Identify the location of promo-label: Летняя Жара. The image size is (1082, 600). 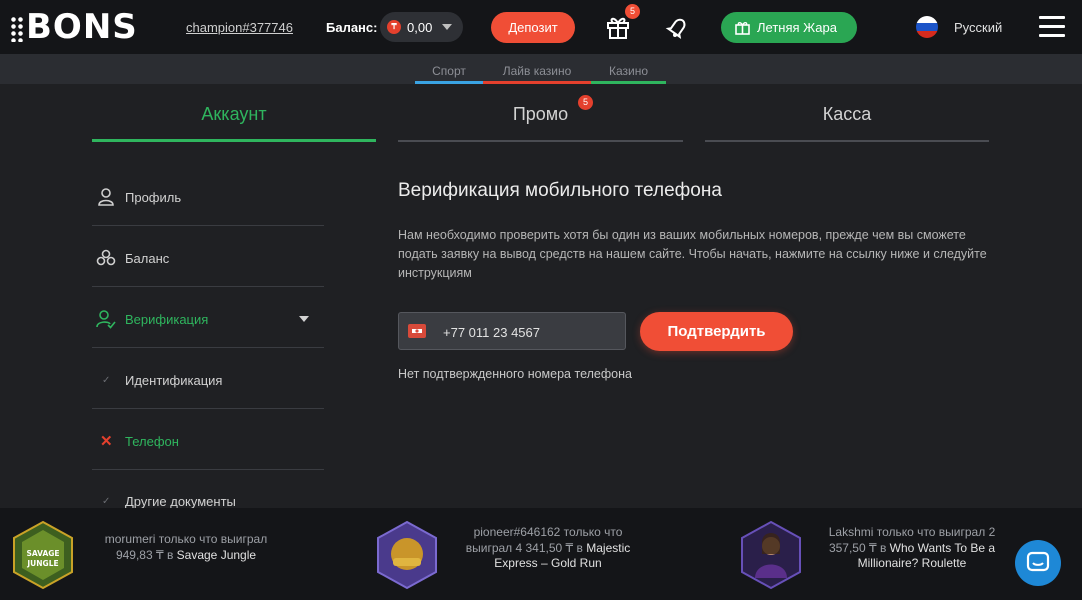
(797, 27).